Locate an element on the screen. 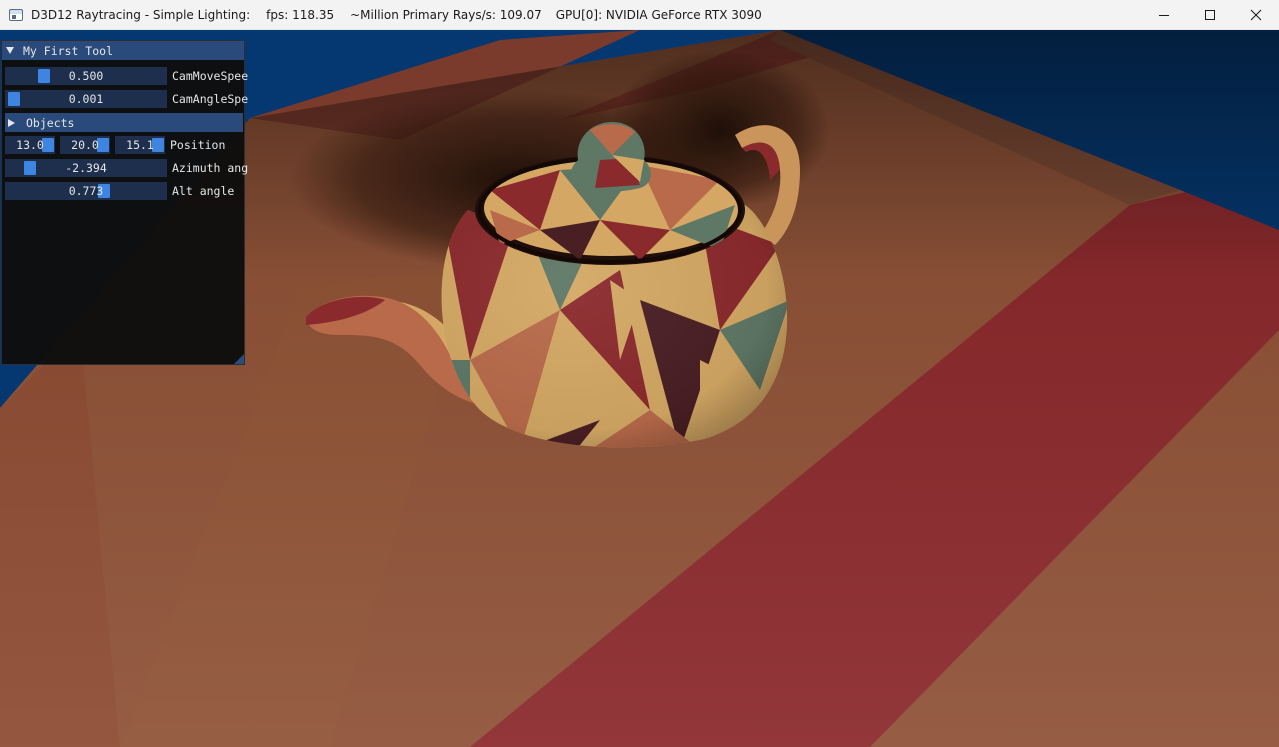 The height and width of the screenshot is (747, 1279). cam-angle-speed-value: 0.001 is located at coordinates (86, 99).